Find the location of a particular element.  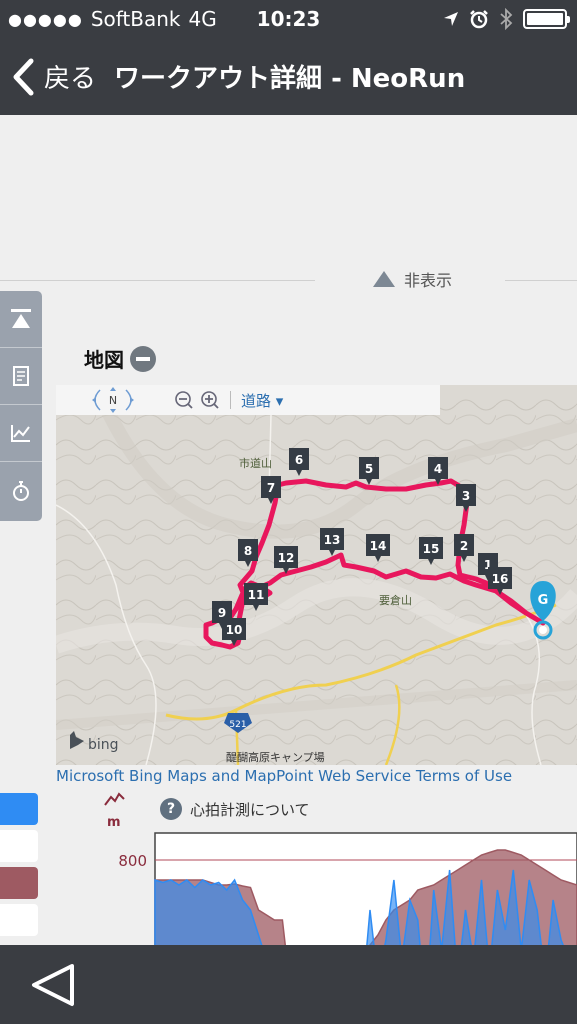

notes-icon is located at coordinates (21, 376).